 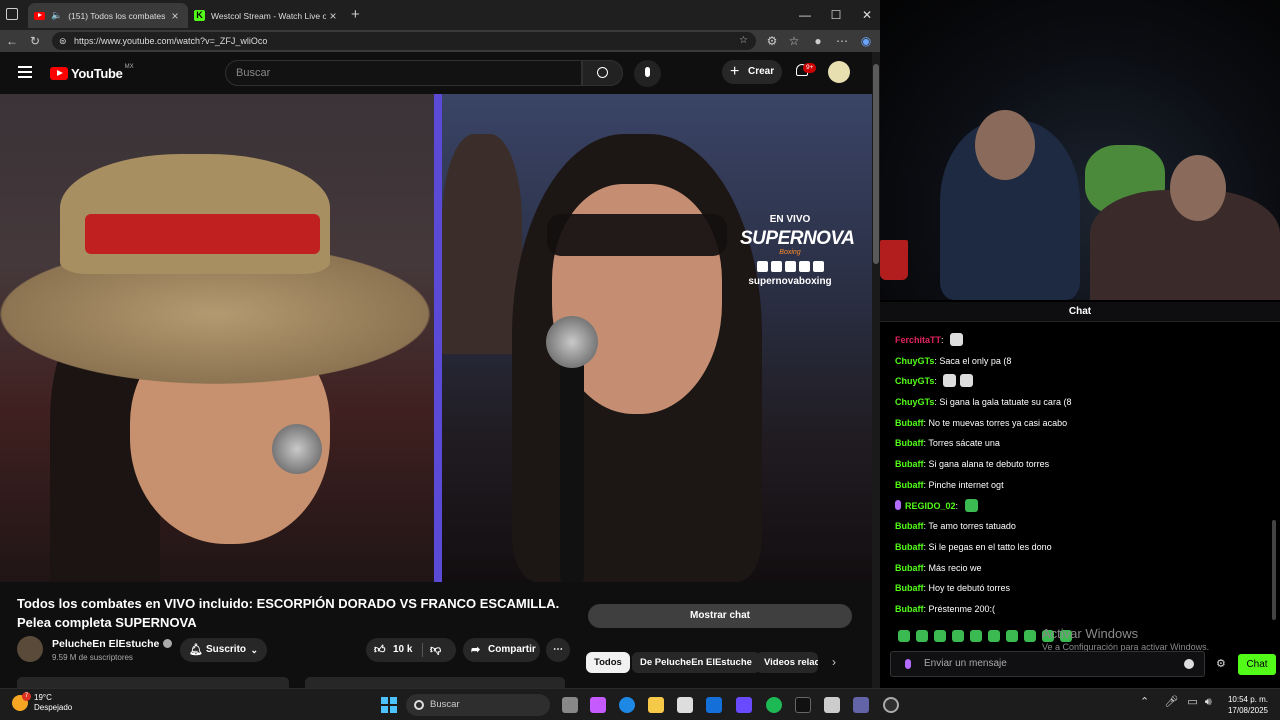 I want to click on refresh-icon: ↻, so click(x=35, y=41).